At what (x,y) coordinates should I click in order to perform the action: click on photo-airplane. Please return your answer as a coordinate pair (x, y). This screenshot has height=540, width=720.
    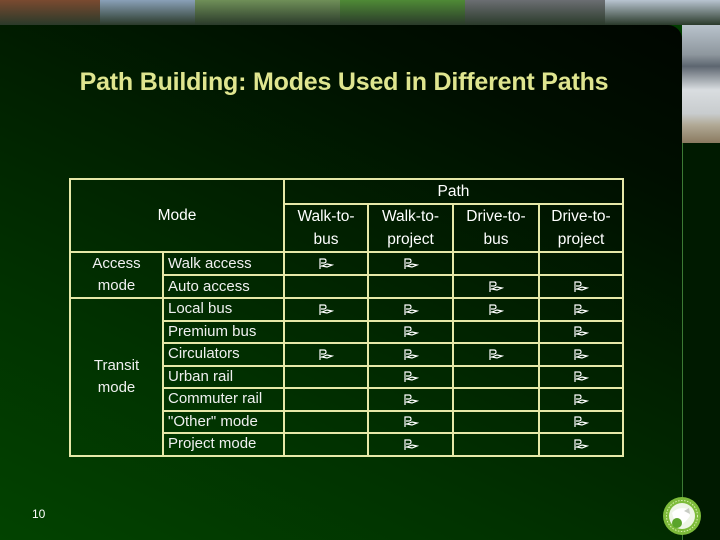
    Looking at the image, I should click on (662, 12).